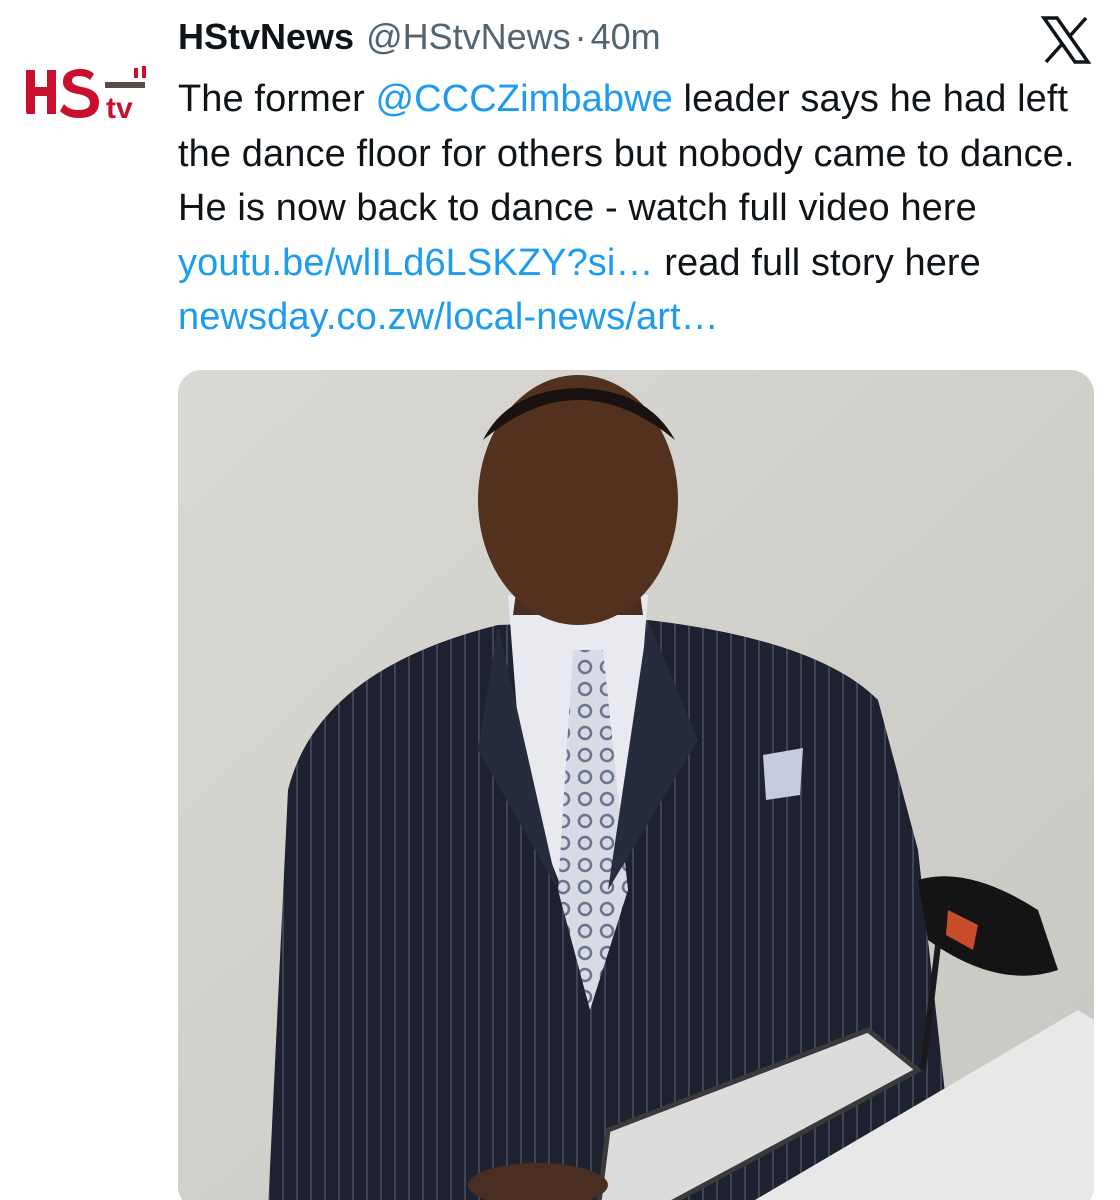 Image resolution: width=1120 pixels, height=1200 pixels. Describe the element at coordinates (277, 99) in the screenshot. I see `text-segment: The former` at that location.